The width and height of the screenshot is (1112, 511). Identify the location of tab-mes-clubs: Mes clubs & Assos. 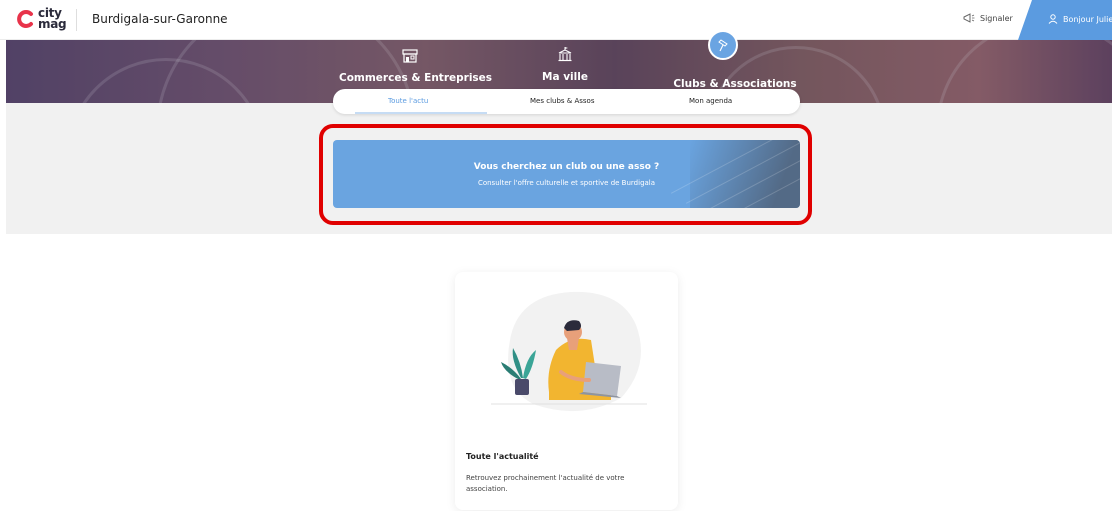
(562, 101).